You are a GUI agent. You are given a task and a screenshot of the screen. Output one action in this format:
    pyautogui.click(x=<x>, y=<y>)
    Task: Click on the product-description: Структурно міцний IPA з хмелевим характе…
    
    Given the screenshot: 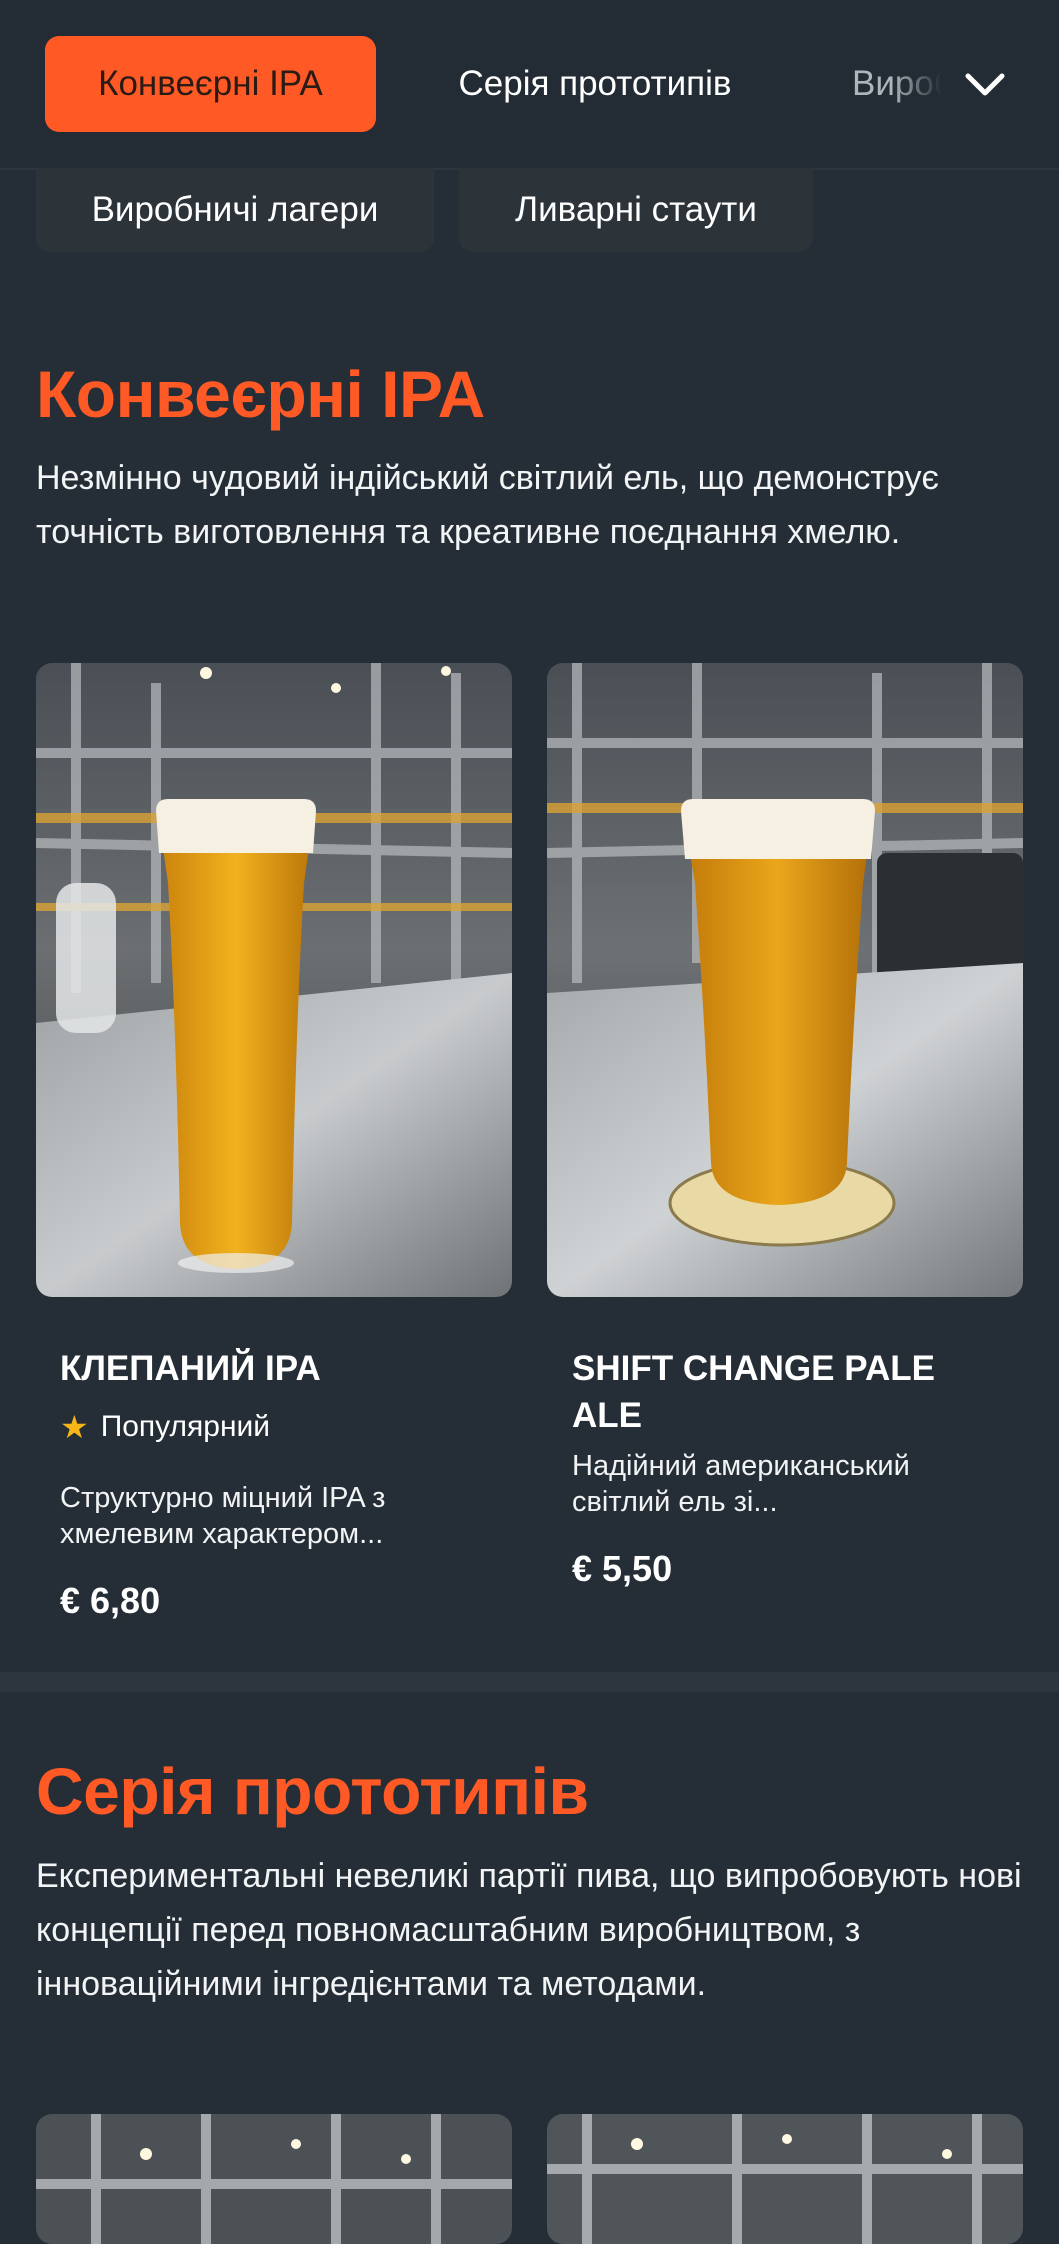 What is the action you would take?
    pyautogui.click(x=223, y=1516)
    